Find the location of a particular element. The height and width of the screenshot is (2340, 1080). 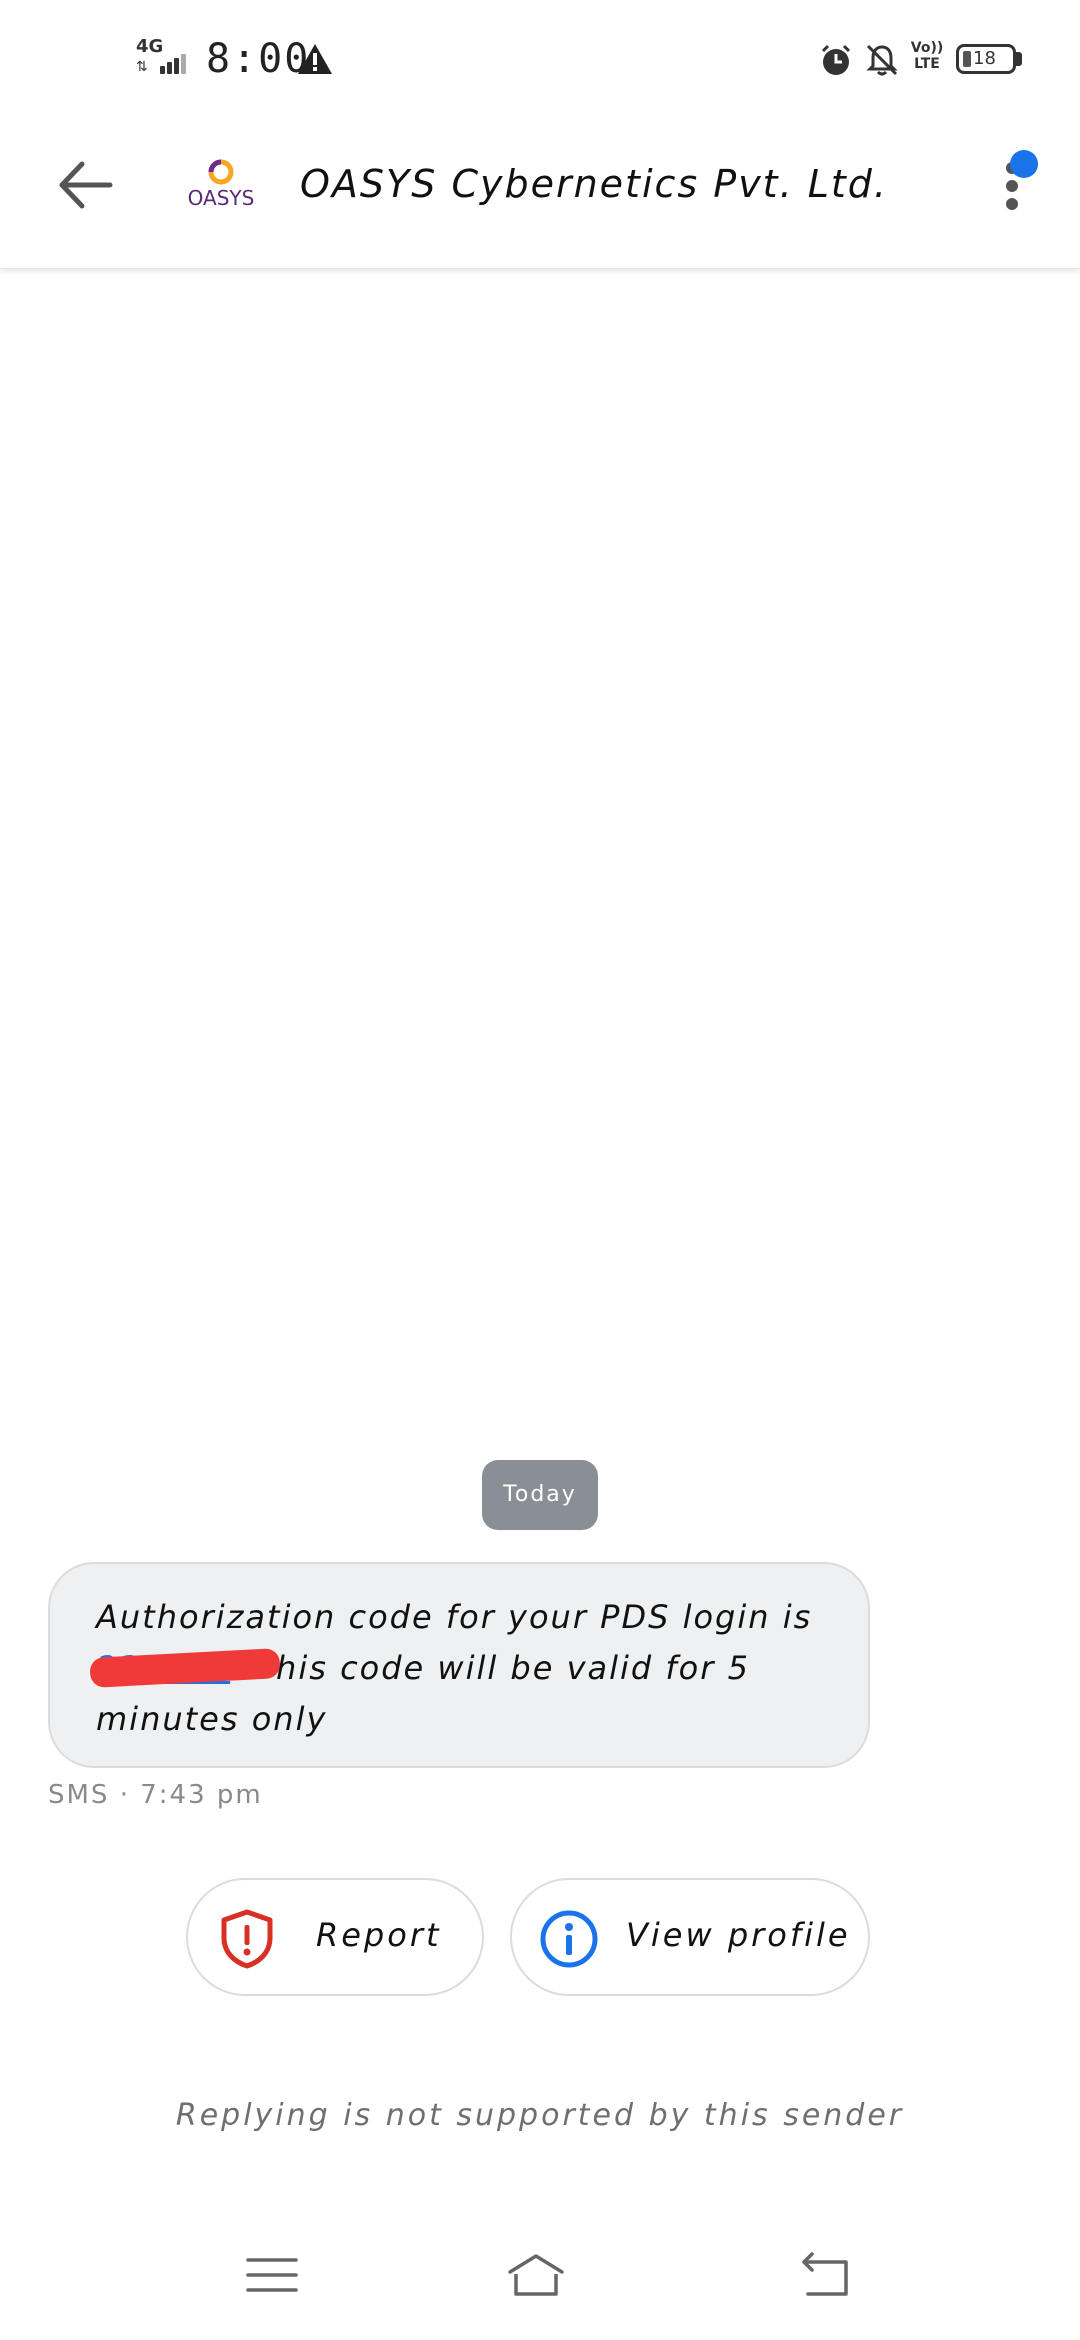

warning-icon is located at coordinates (315, 59).